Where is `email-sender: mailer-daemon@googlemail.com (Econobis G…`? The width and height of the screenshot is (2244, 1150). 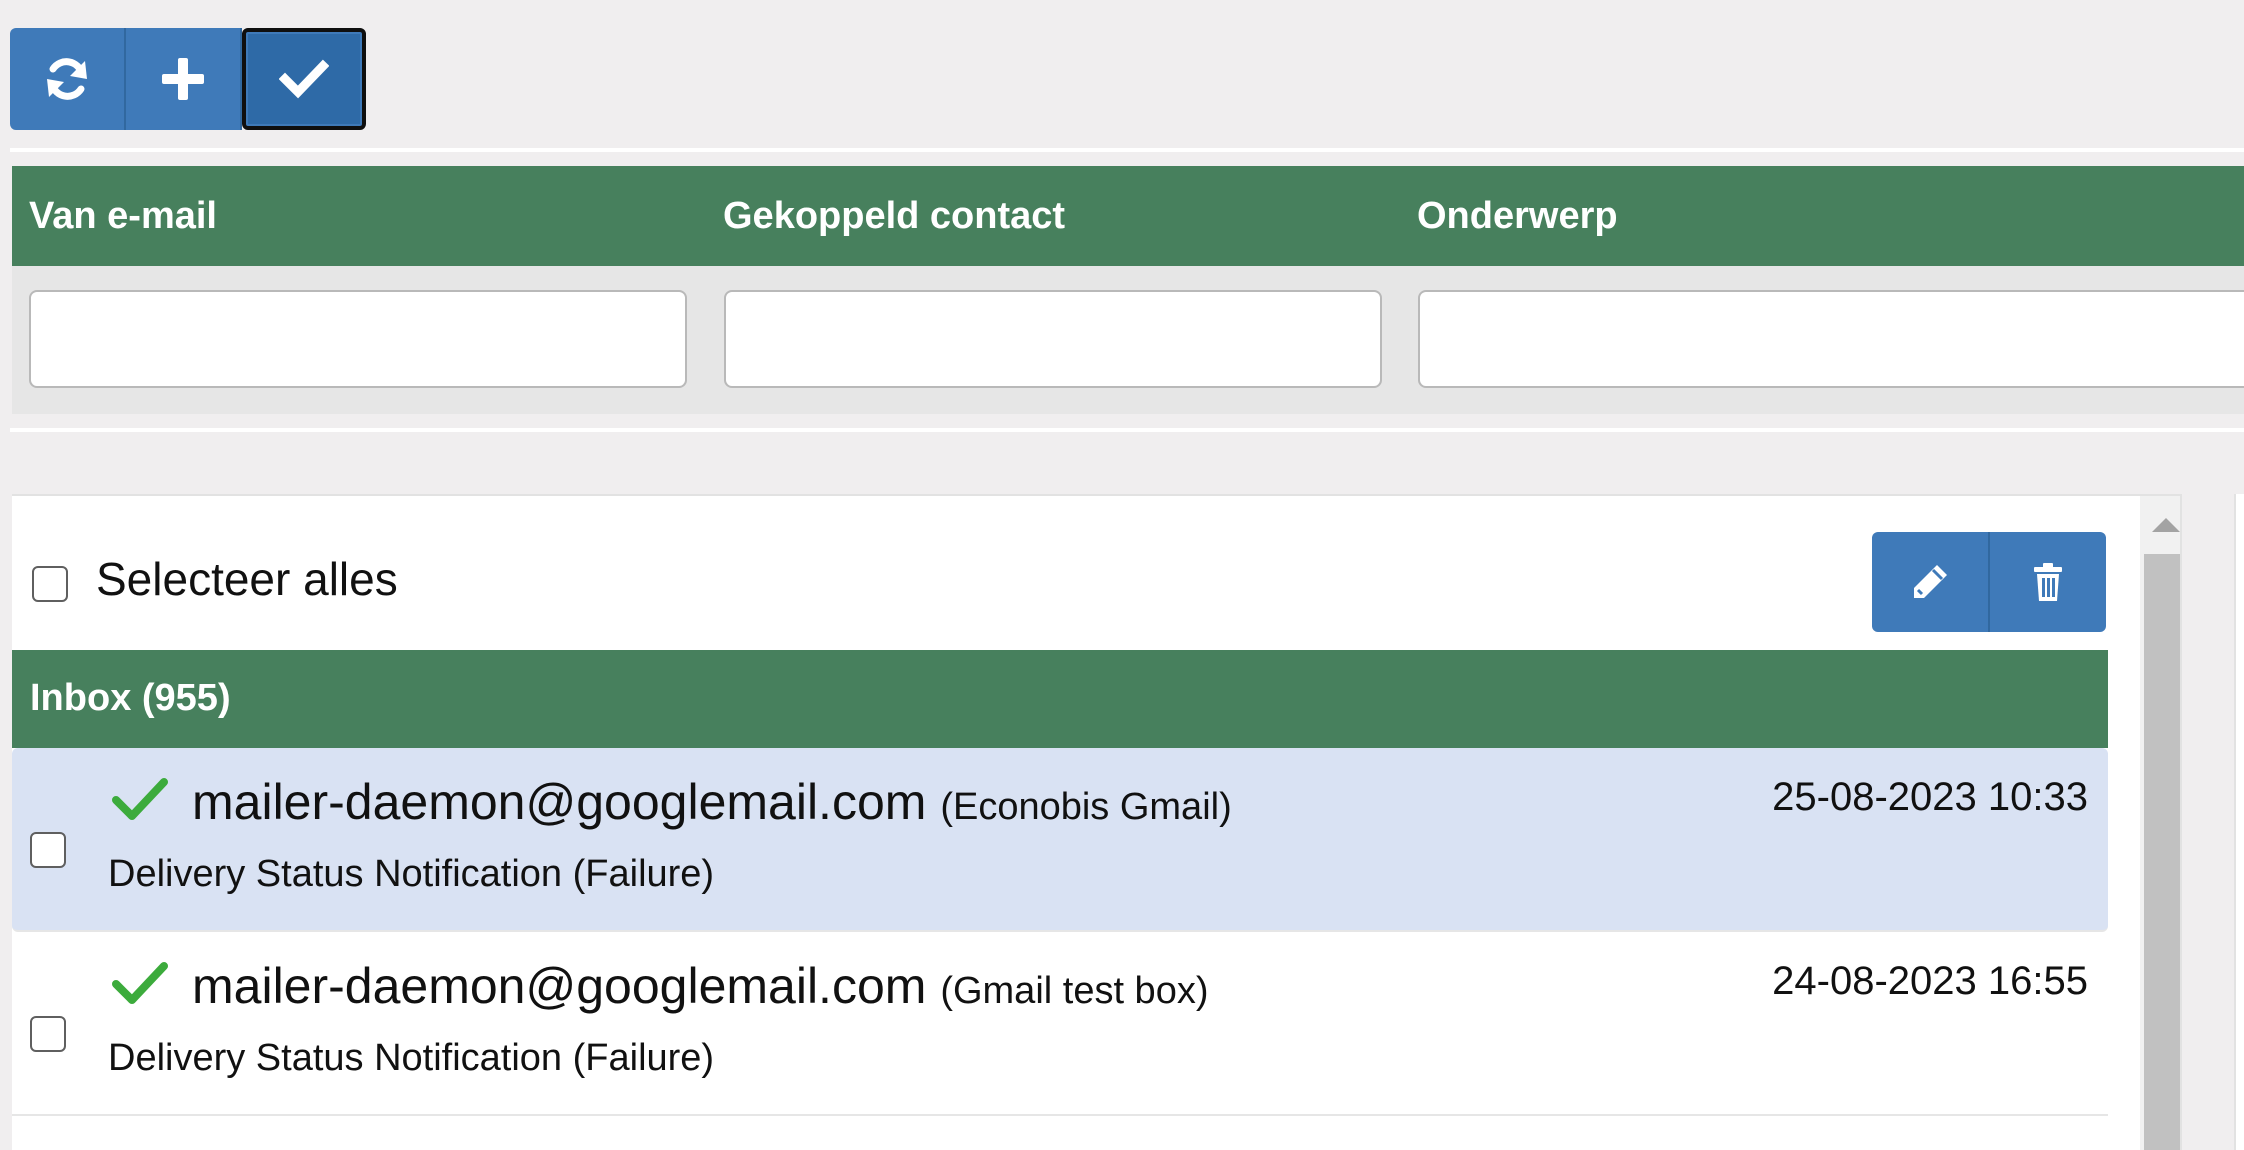 email-sender: mailer-daemon@googlemail.com (Econobis G… is located at coordinates (712, 804).